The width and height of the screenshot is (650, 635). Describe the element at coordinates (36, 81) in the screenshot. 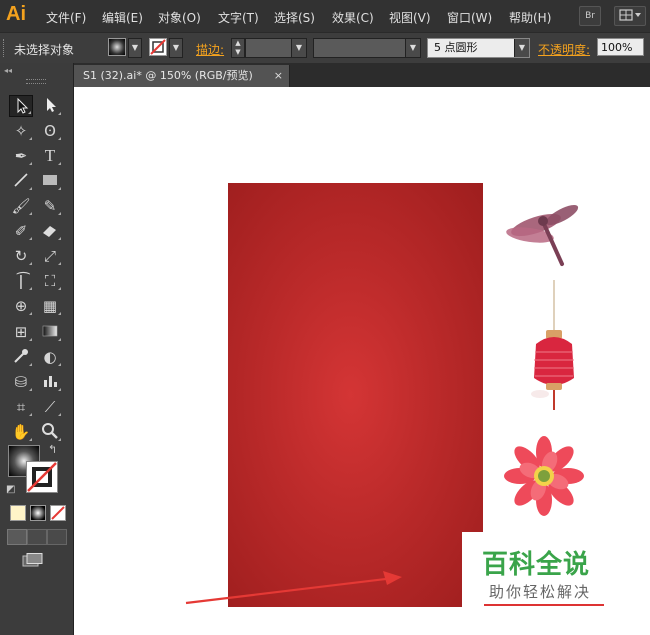

I see `panel-grip` at that location.